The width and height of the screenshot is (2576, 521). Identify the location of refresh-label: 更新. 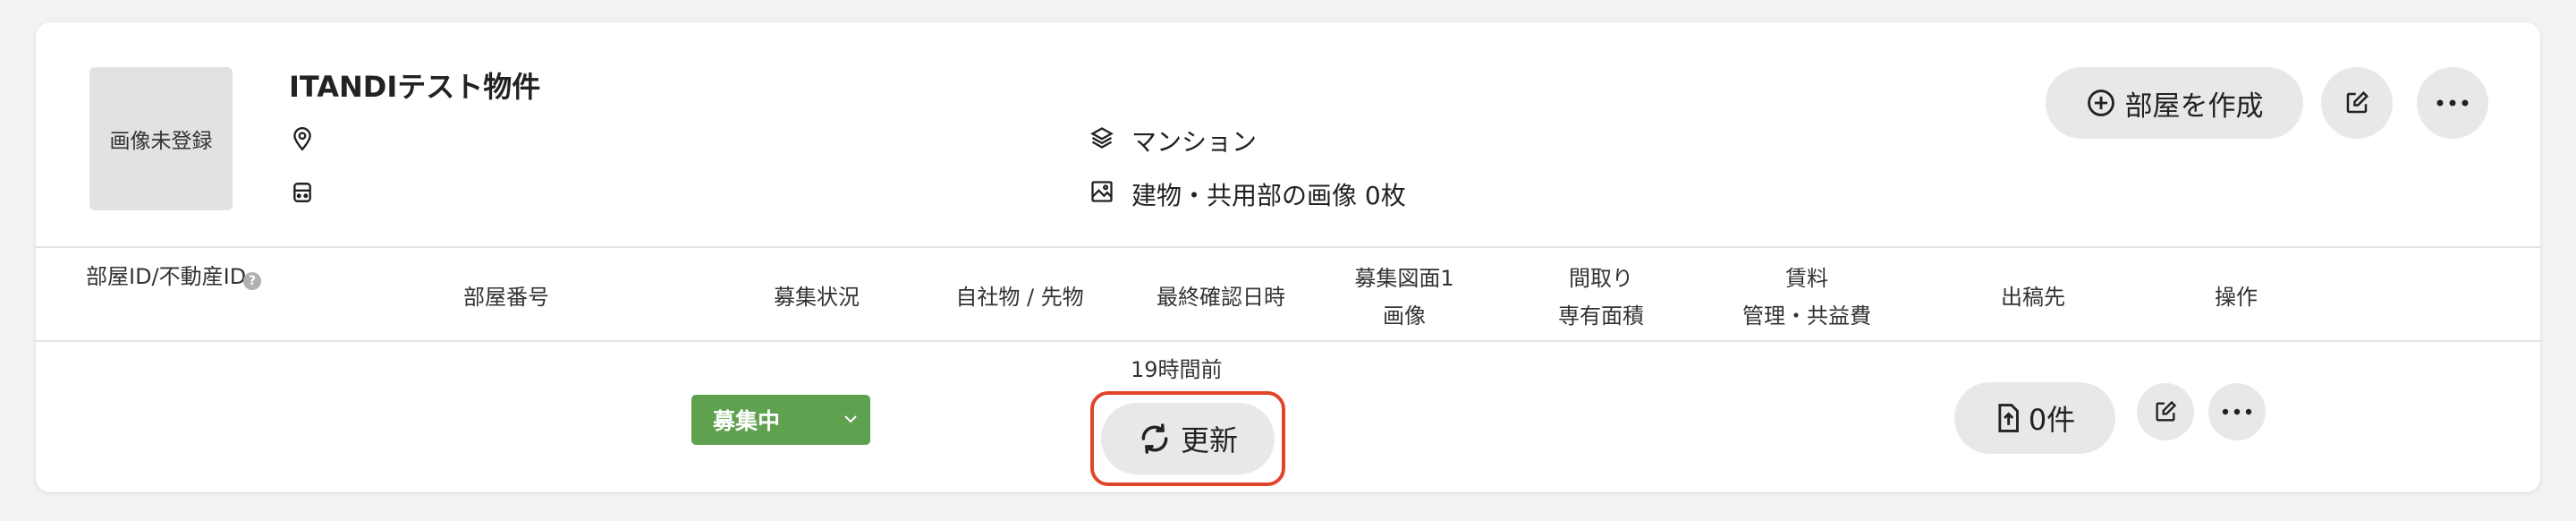
(1209, 440).